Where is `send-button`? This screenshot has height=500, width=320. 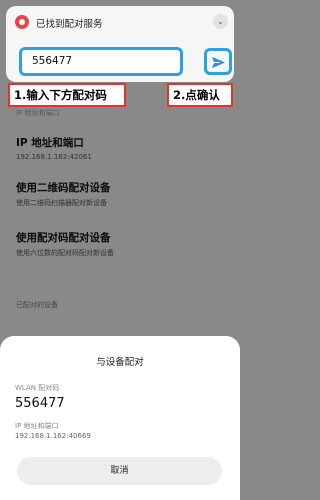
send-button is located at coordinates (218, 61).